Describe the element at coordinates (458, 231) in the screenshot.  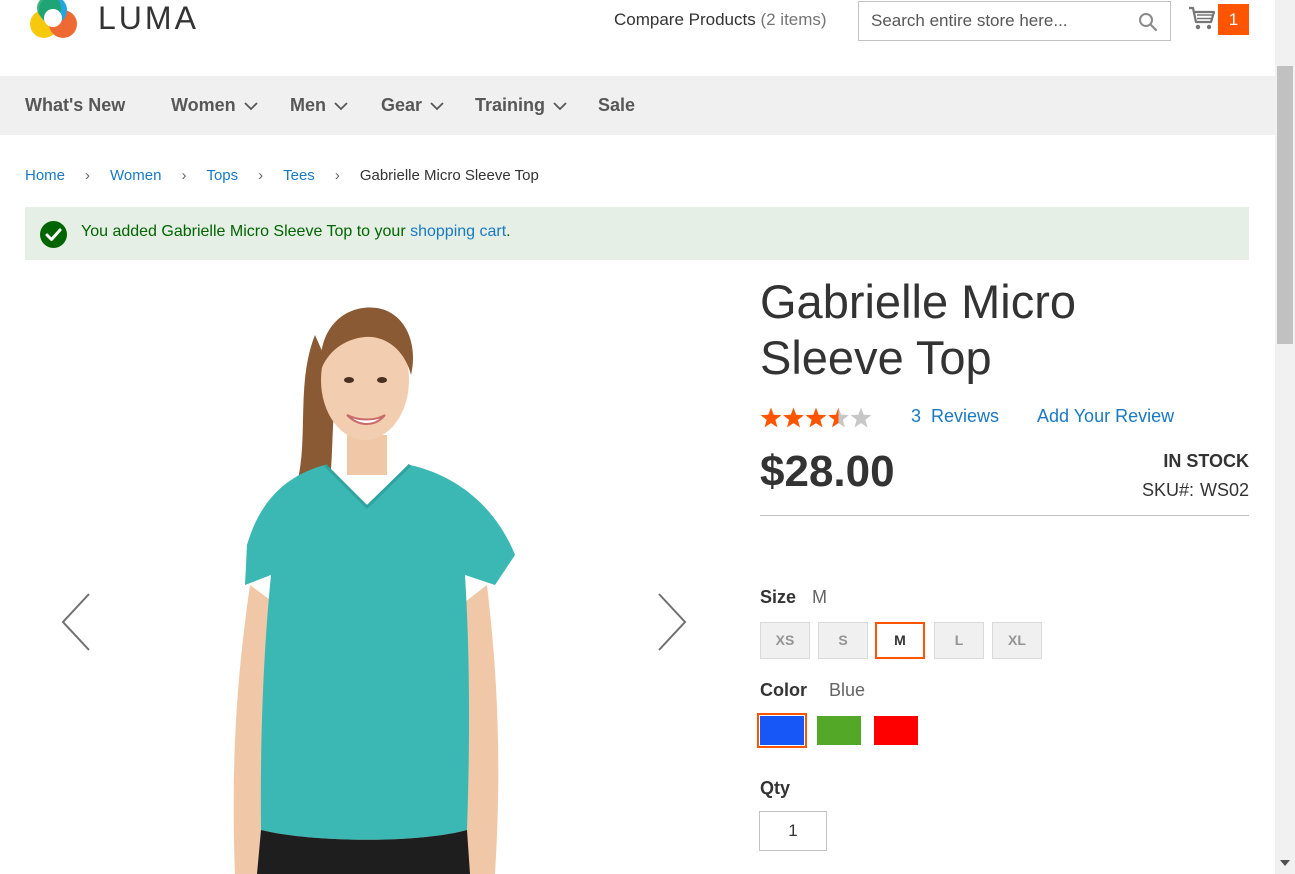
I see `shopping-cart-link: shopping cart` at that location.